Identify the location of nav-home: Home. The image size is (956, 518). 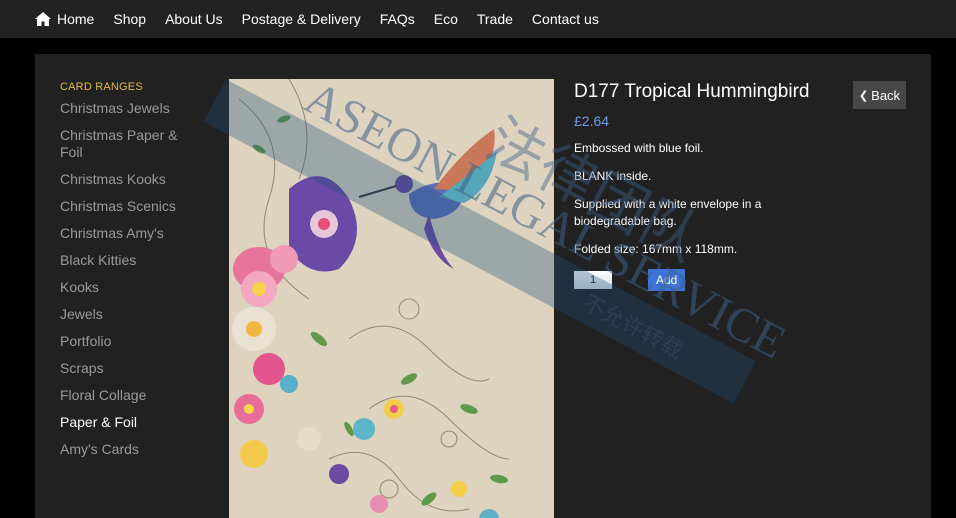
(64, 19).